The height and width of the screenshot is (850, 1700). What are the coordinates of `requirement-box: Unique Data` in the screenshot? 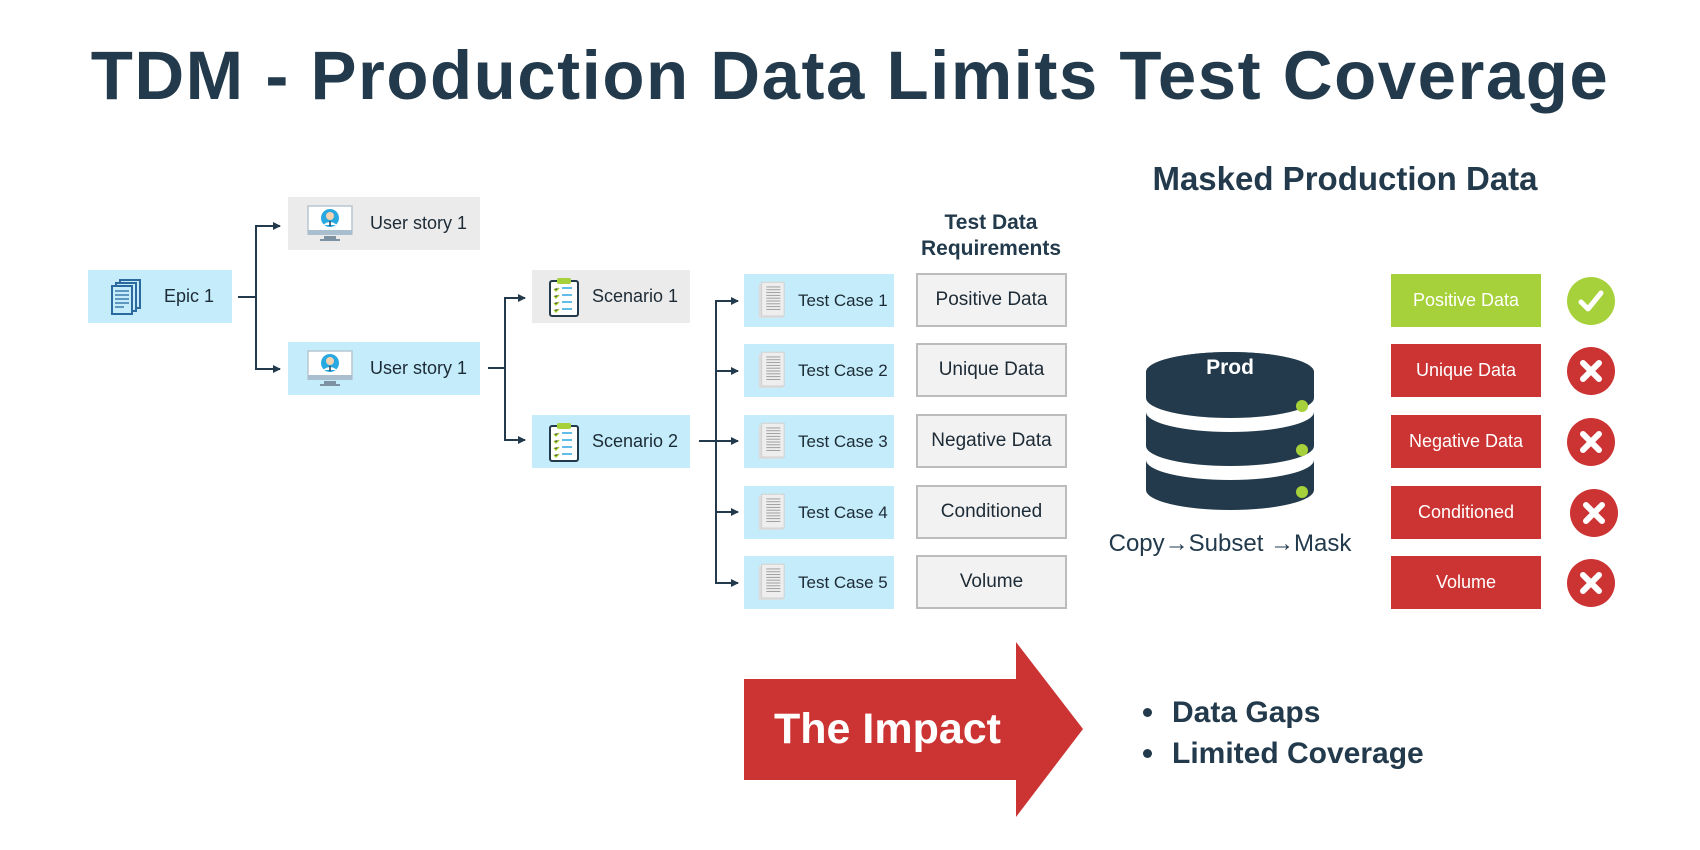 It's located at (991, 370).